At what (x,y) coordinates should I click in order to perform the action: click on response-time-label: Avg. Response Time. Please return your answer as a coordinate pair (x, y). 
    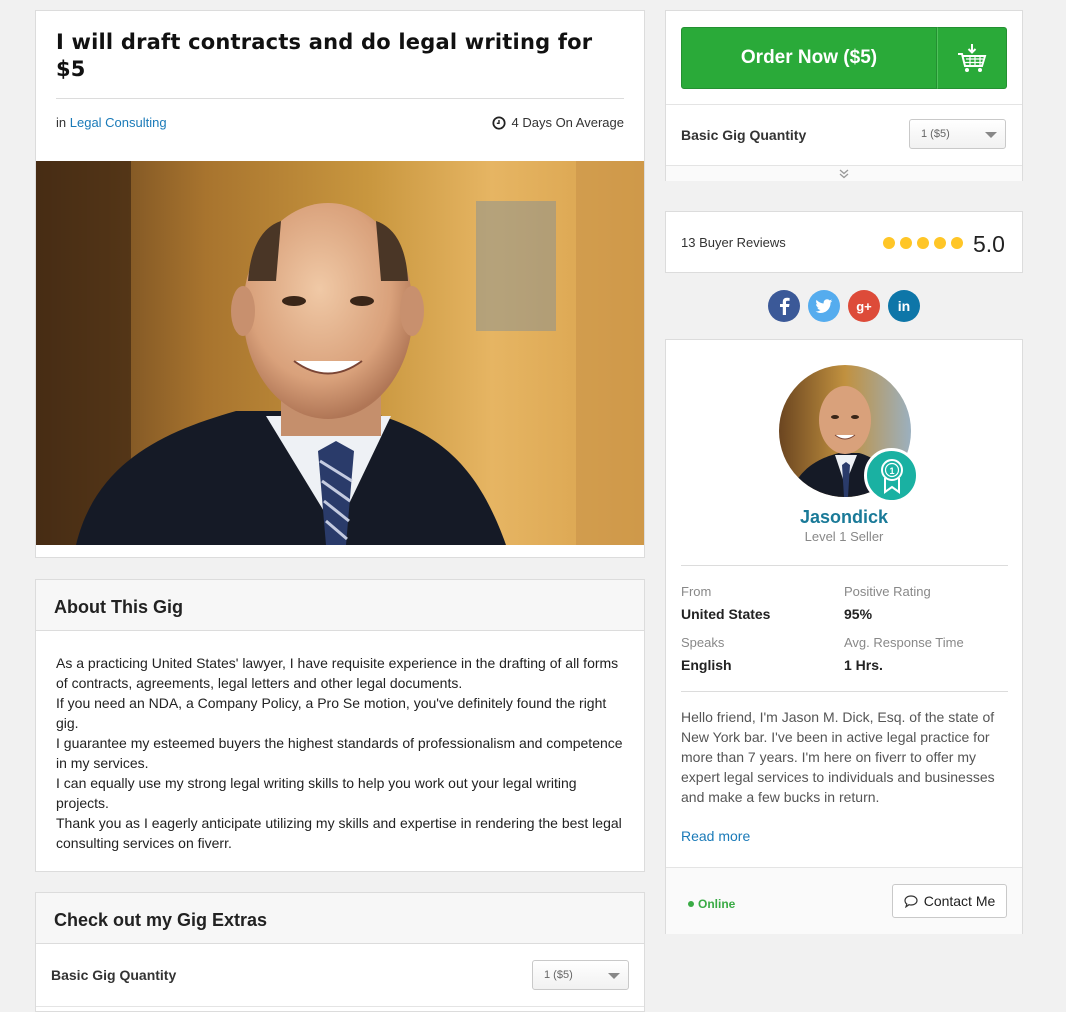
    Looking at the image, I should click on (904, 642).